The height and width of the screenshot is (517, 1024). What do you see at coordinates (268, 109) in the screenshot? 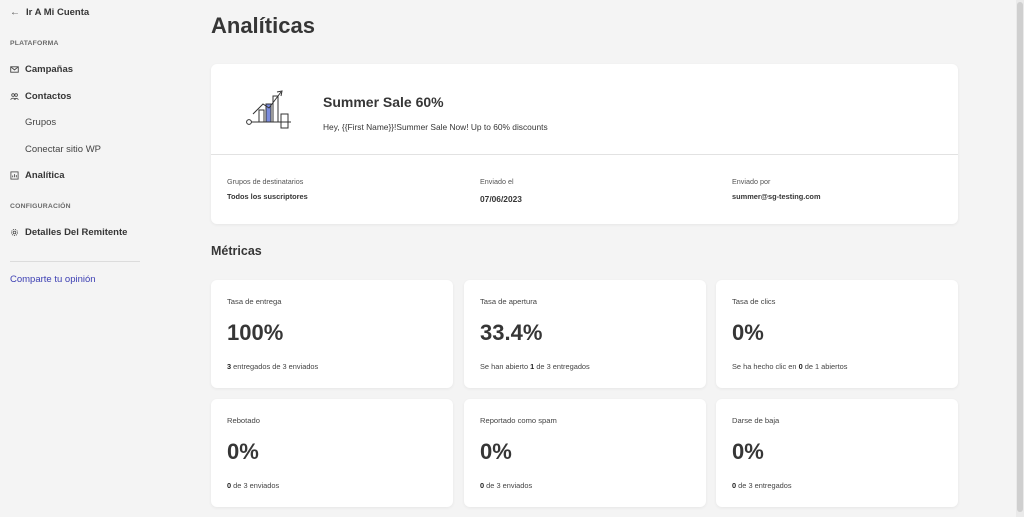
I see `campaign-growth-illustration` at bounding box center [268, 109].